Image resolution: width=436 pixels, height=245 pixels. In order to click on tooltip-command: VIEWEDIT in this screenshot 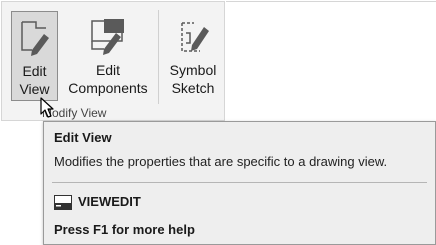, I will do `click(109, 201)`.